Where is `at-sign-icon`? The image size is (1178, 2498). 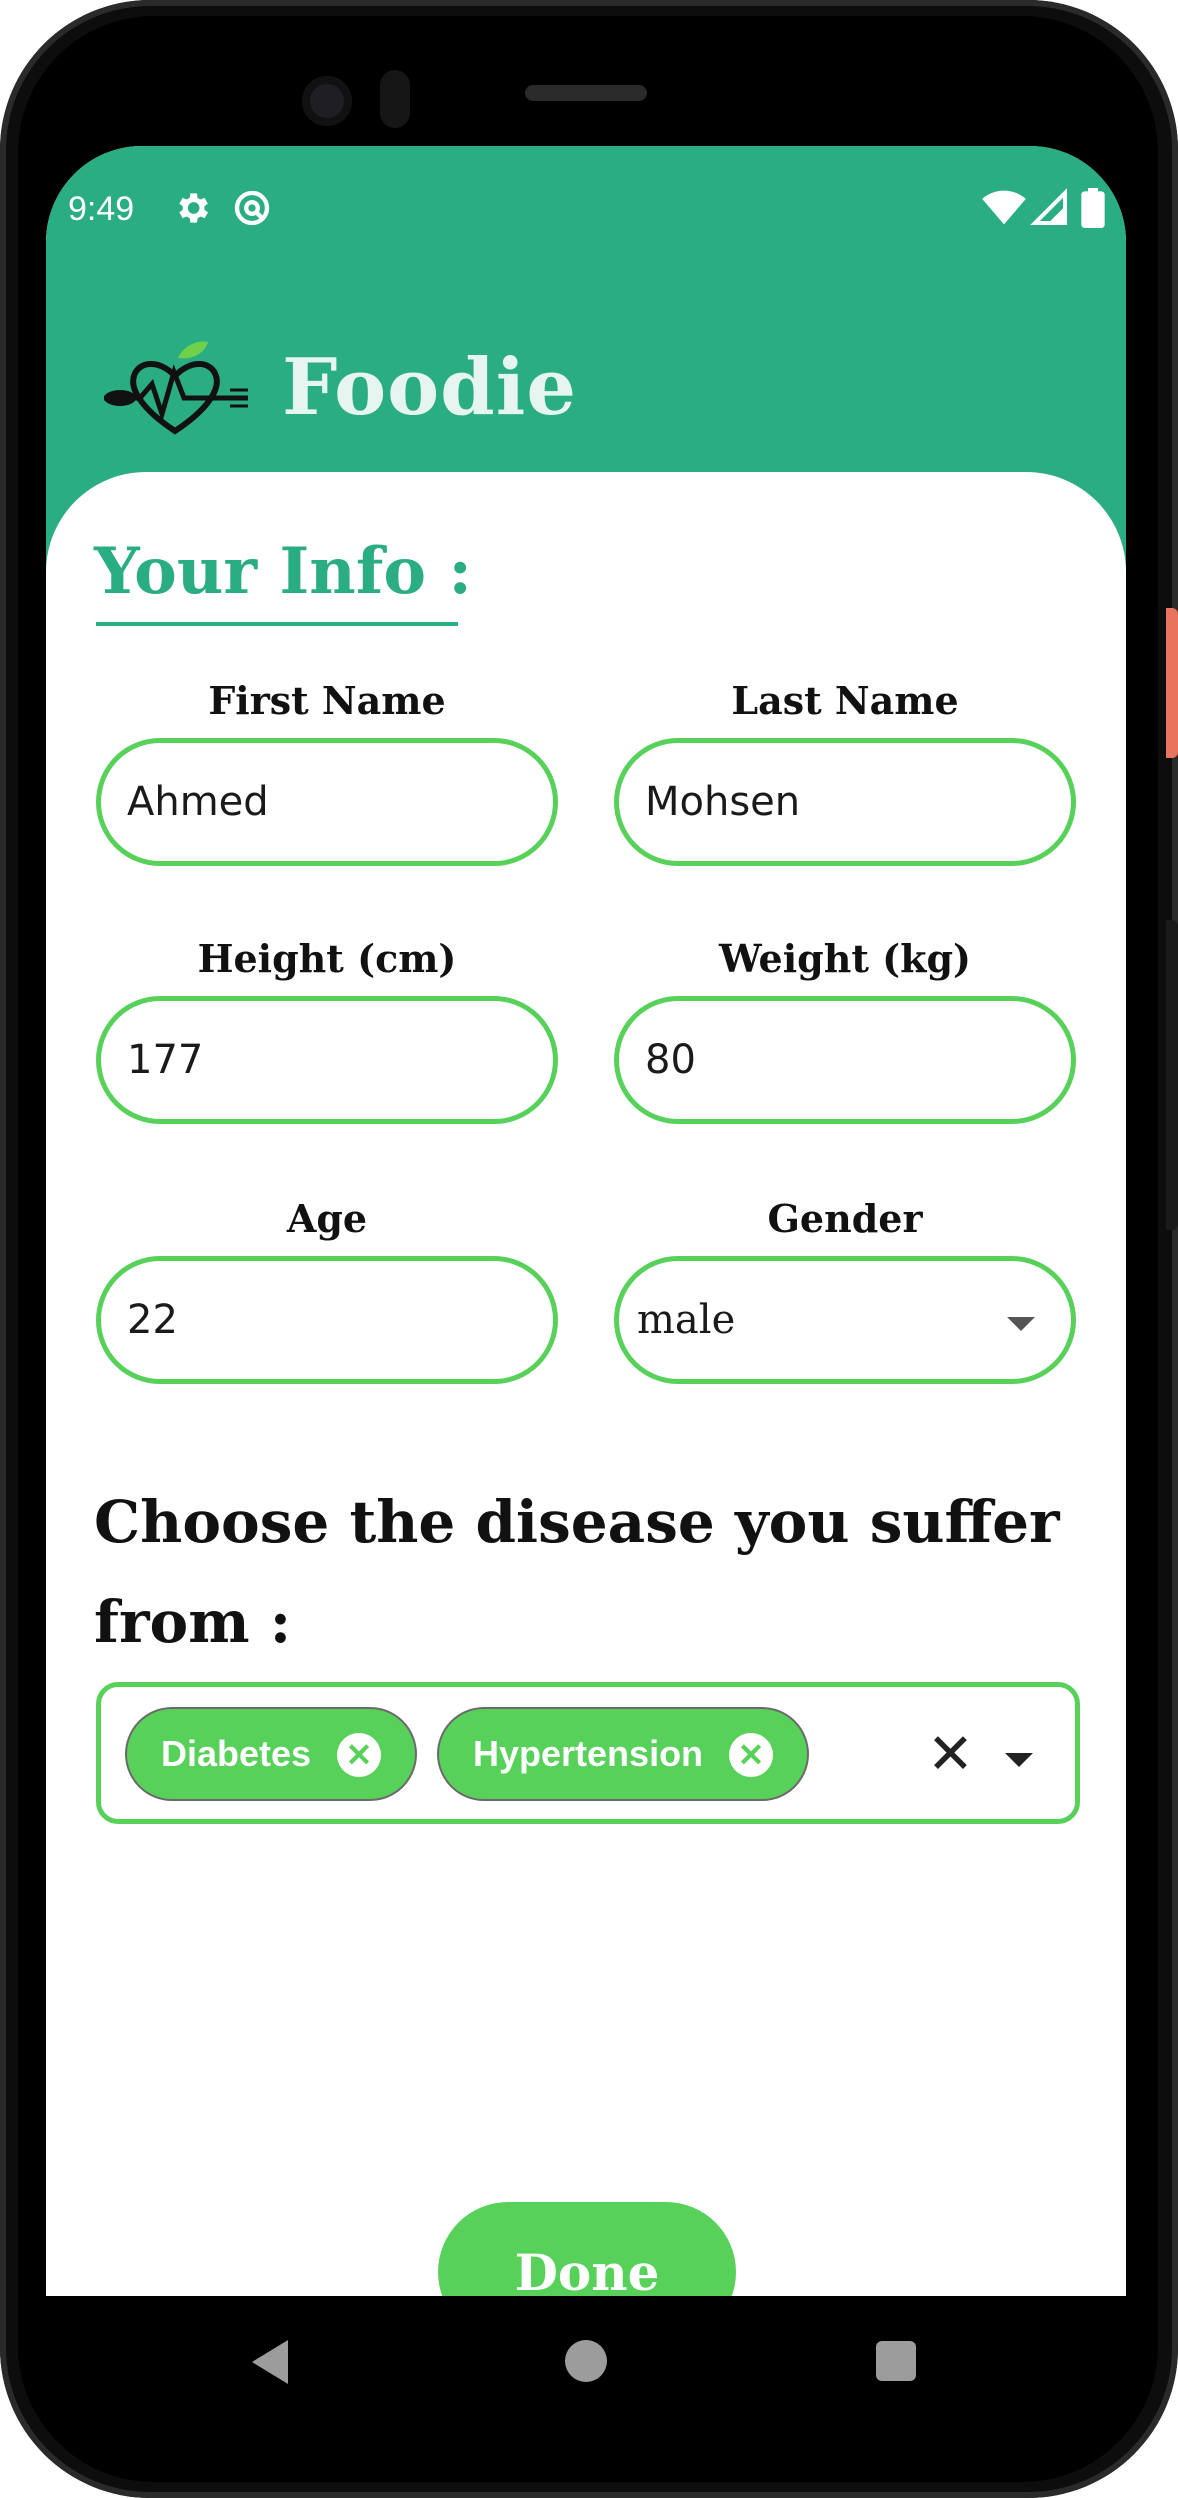
at-sign-icon is located at coordinates (252, 208).